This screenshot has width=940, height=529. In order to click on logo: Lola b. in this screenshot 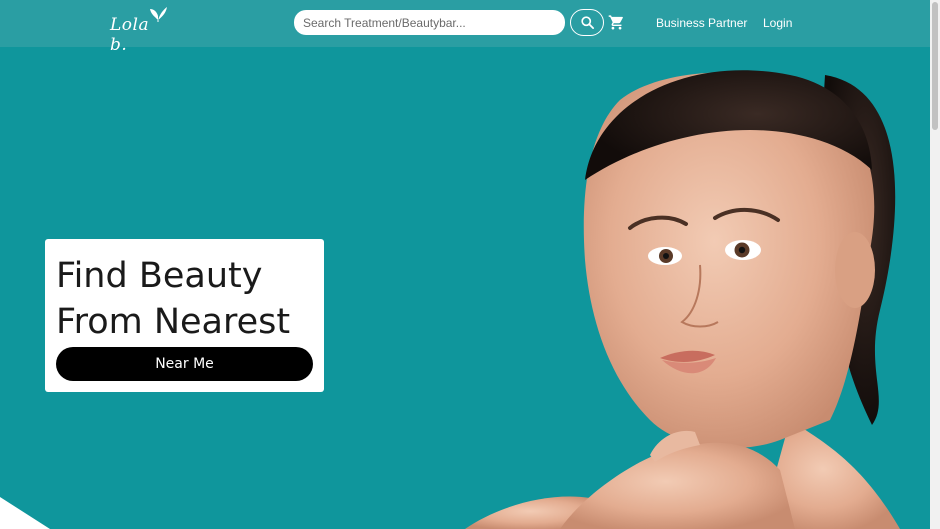, I will do `click(138, 30)`.